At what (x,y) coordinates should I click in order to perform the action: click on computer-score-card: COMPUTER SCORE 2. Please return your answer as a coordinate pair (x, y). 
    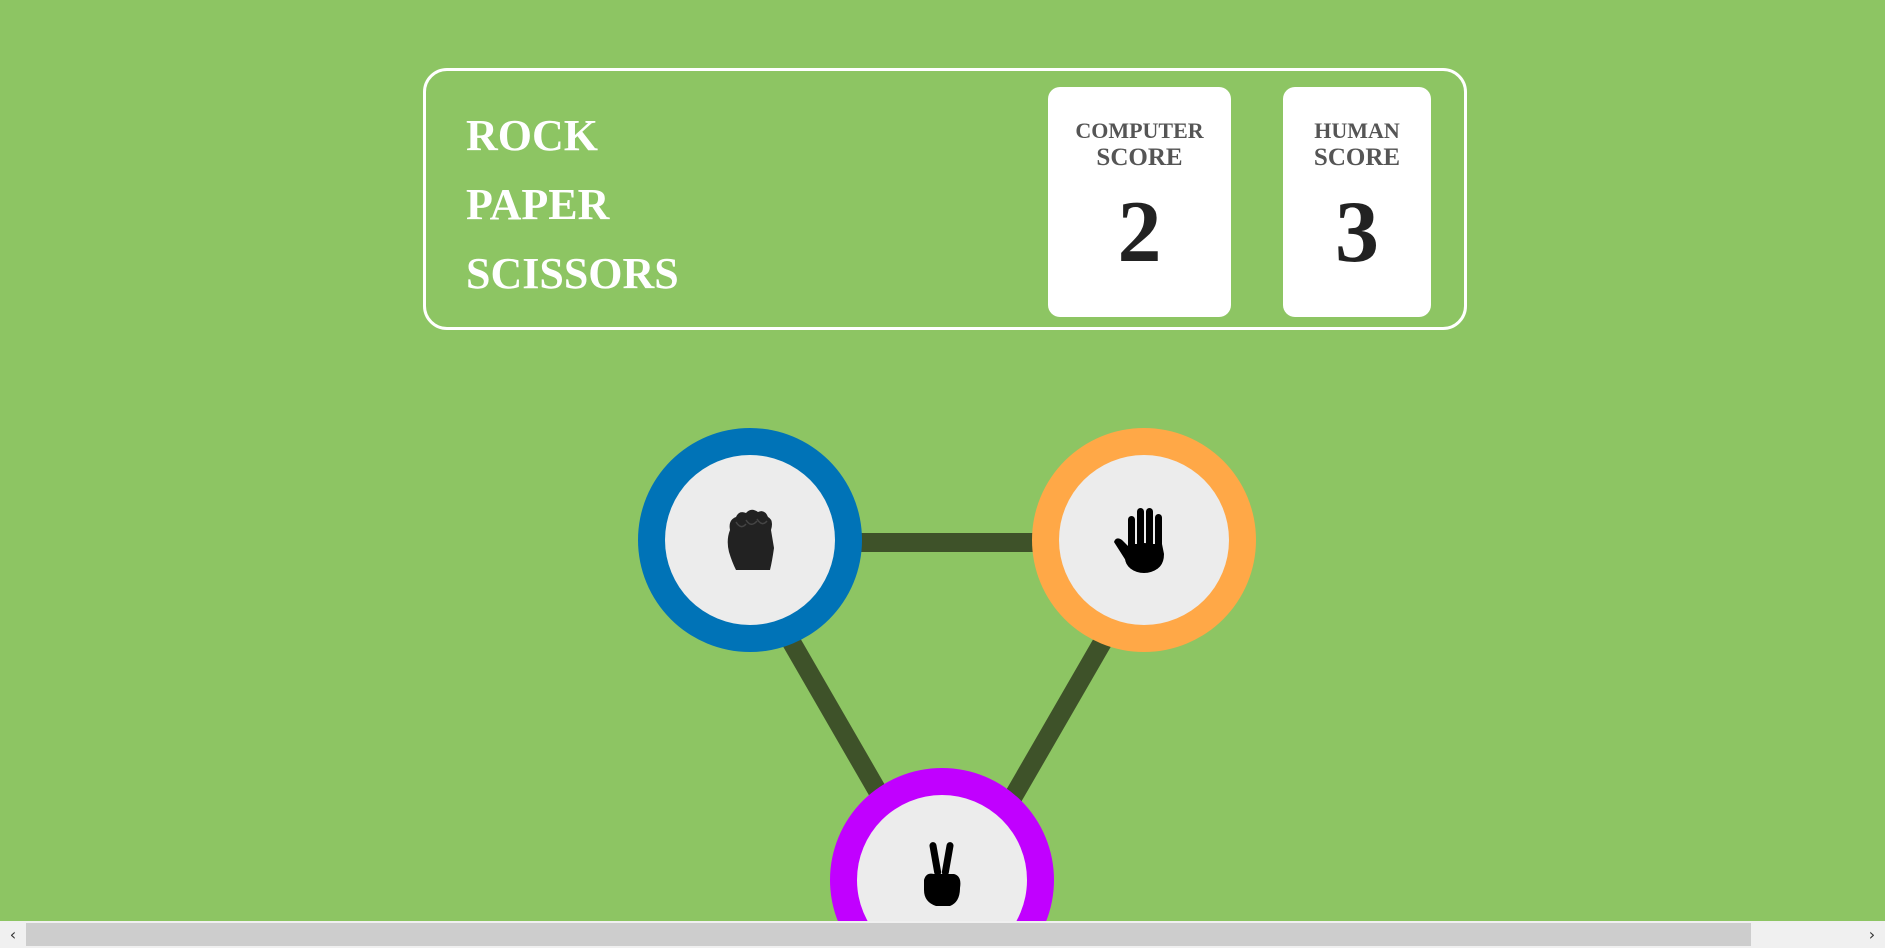
    Looking at the image, I should click on (1139, 202).